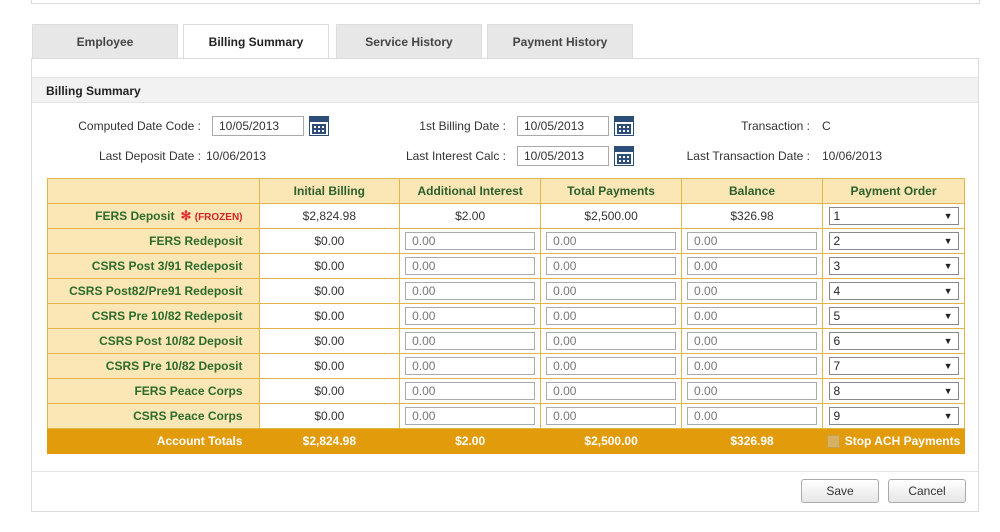  What do you see at coordinates (505, 2) in the screenshot?
I see `top-frame` at bounding box center [505, 2].